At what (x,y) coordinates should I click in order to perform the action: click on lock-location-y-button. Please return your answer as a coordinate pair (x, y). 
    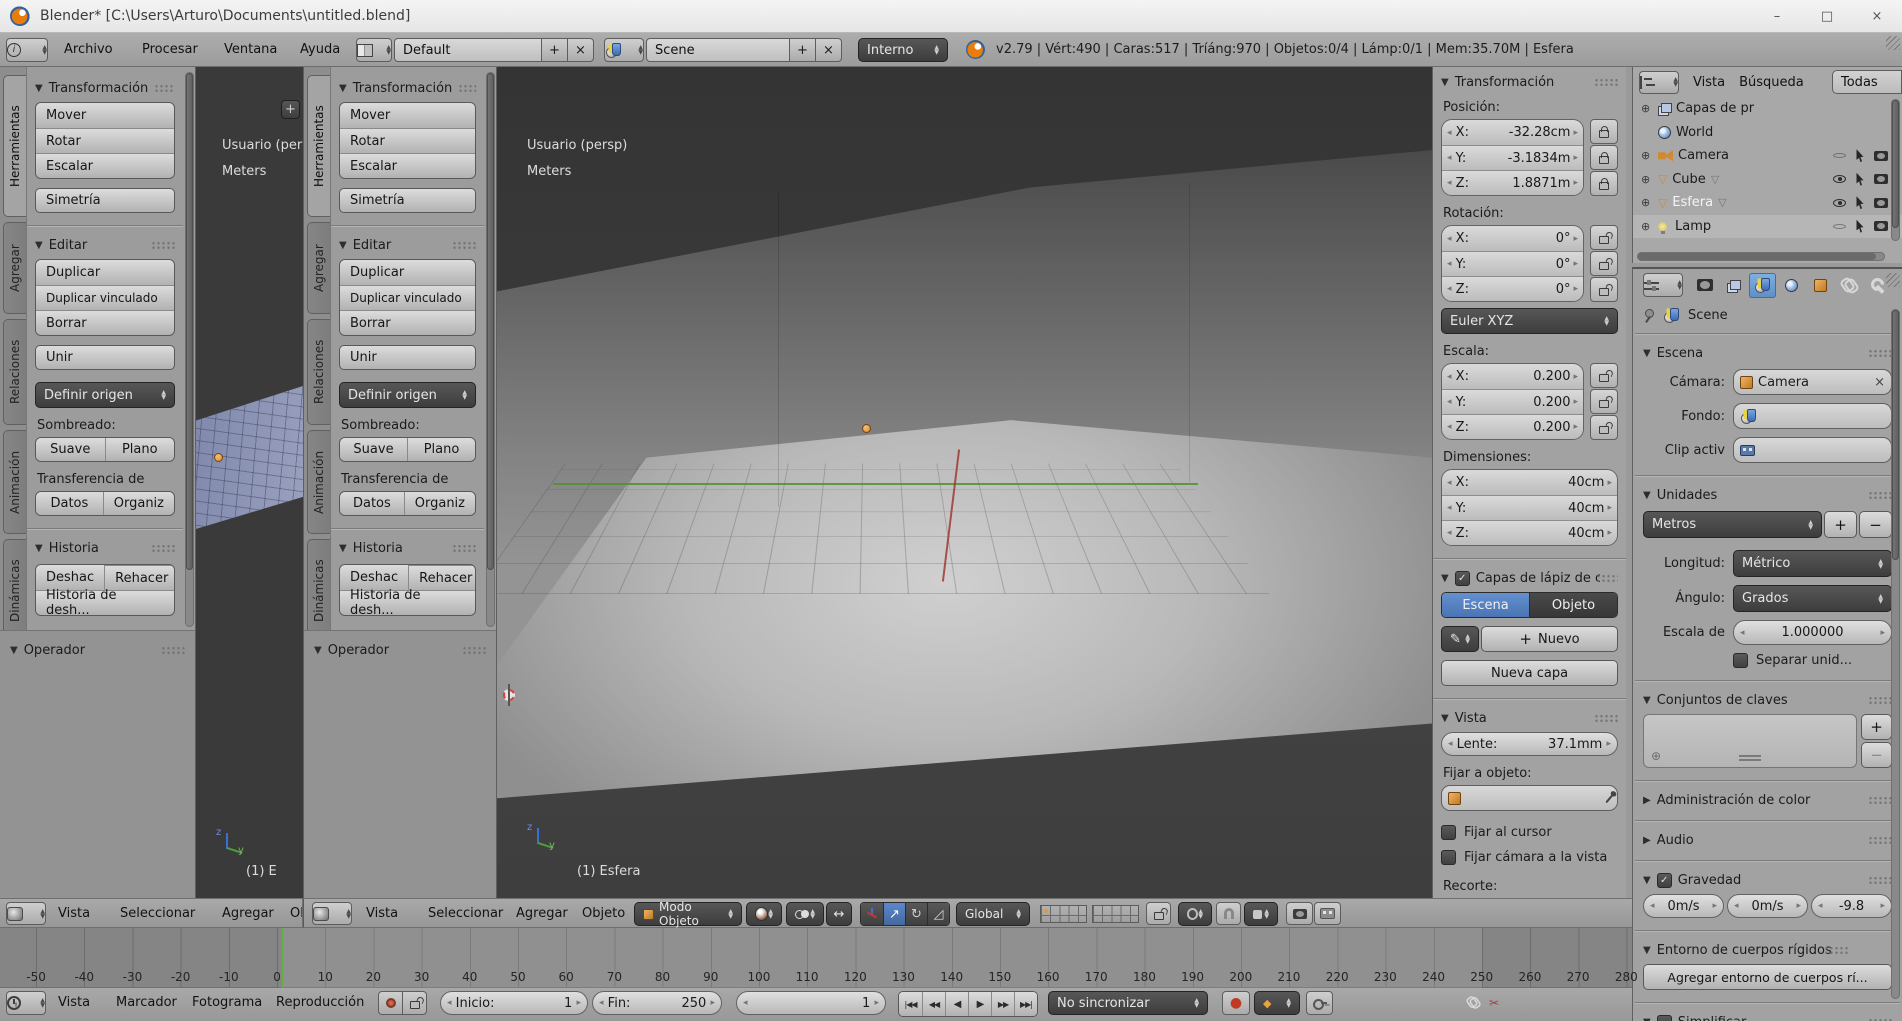
    Looking at the image, I should click on (1604, 157).